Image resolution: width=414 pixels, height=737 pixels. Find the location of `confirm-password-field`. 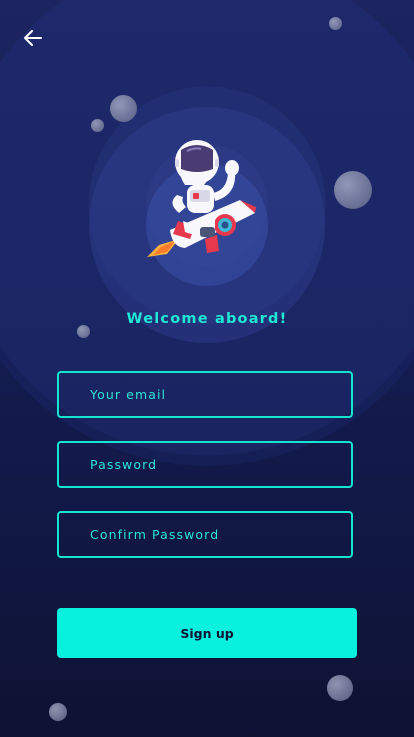

confirm-password-field is located at coordinates (205, 534).